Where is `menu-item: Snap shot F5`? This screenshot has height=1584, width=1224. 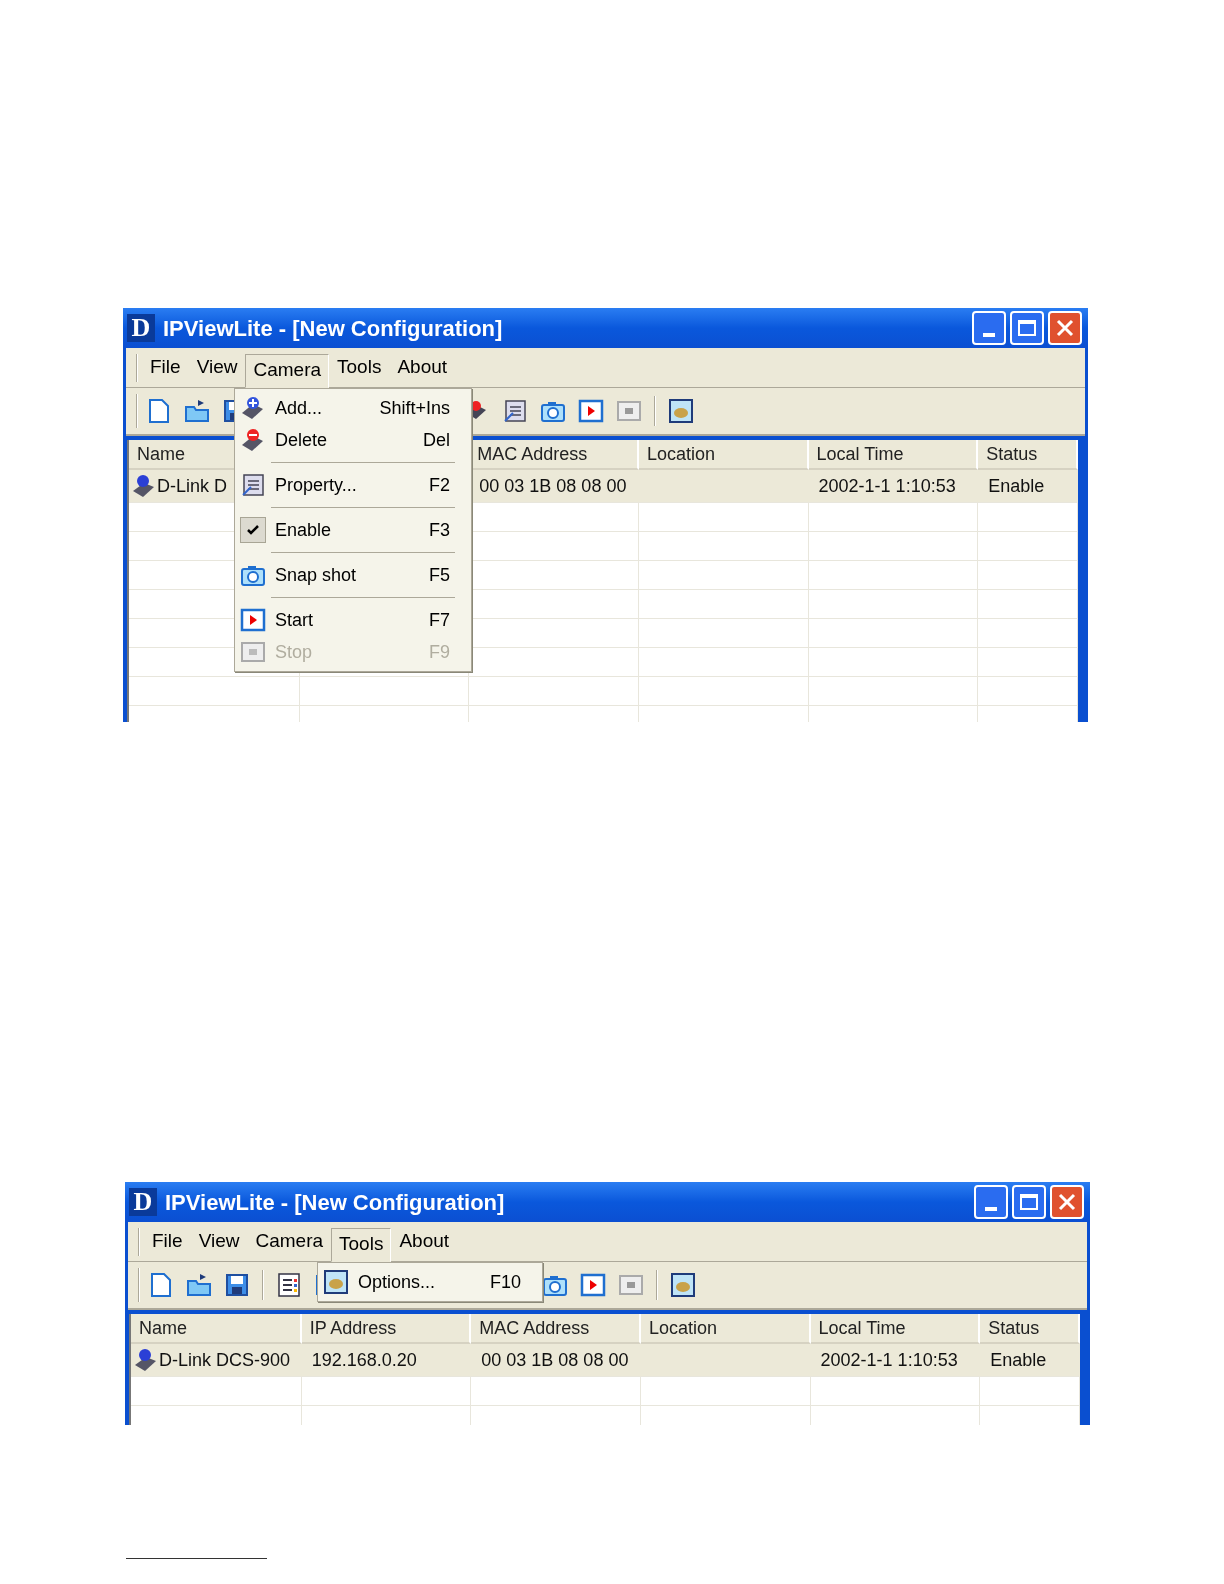
menu-item: Snap shot F5 is located at coordinates (353, 575).